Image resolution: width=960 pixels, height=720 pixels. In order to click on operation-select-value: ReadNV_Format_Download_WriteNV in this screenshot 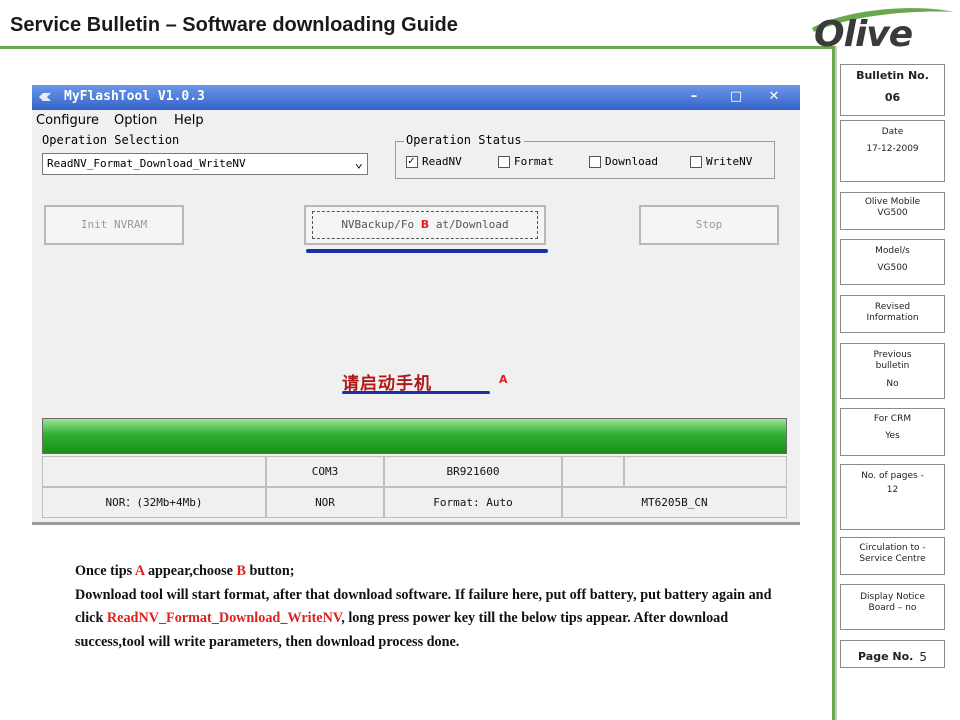, I will do `click(146, 163)`.